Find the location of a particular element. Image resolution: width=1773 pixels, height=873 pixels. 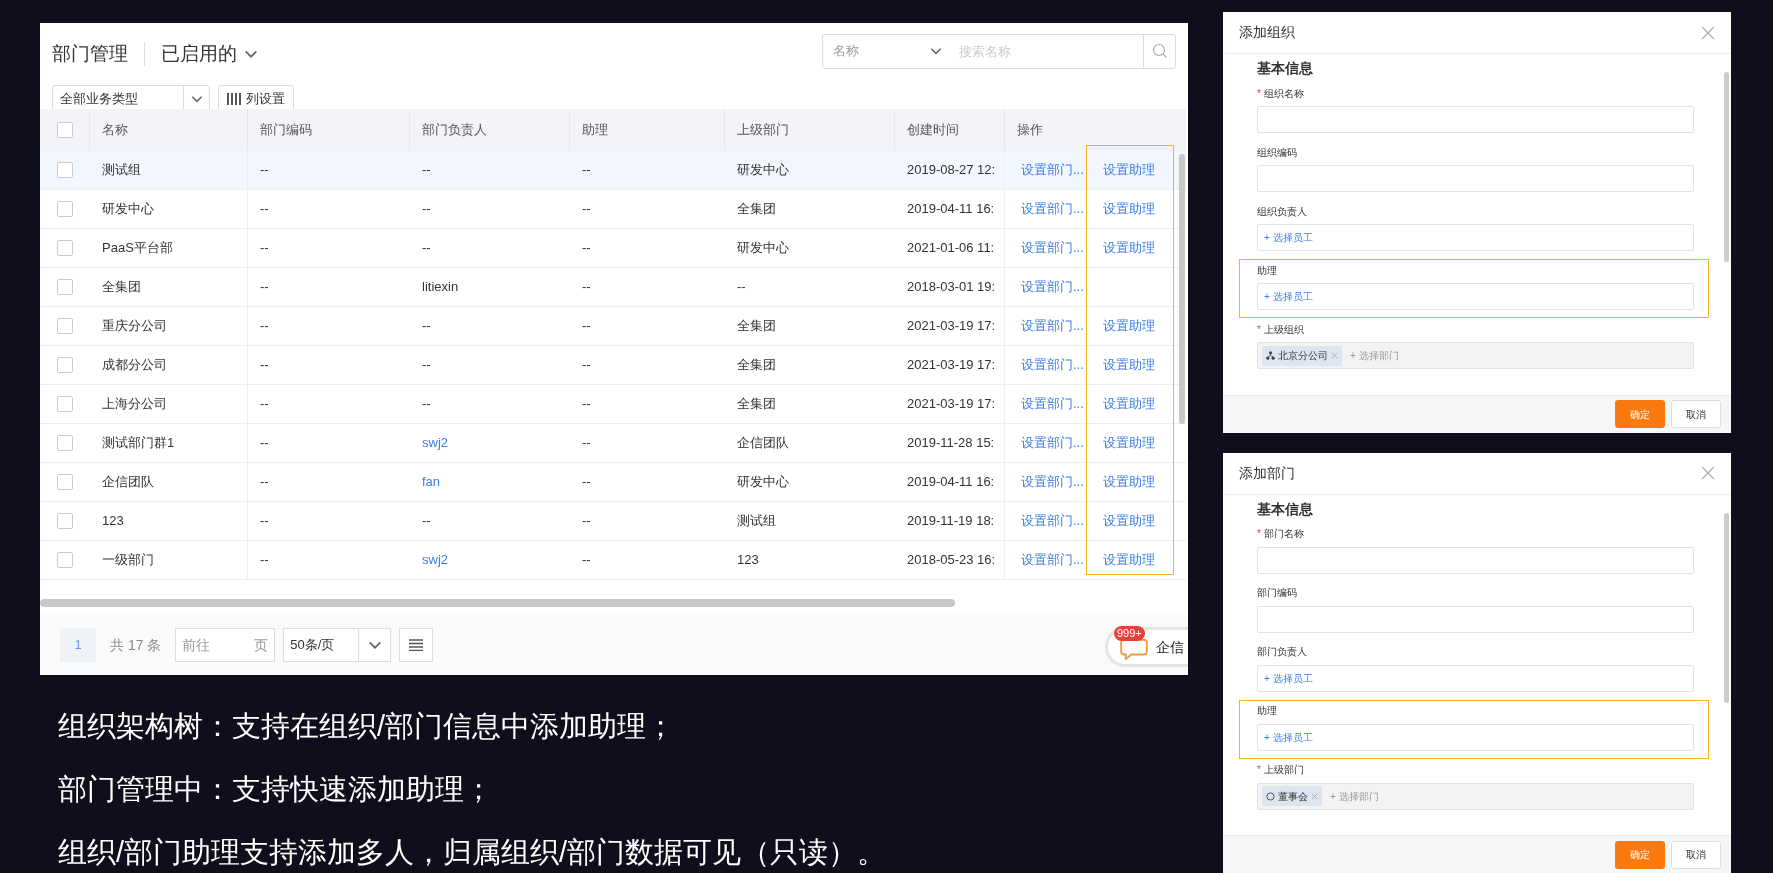

page-jump-field: 前往 页 is located at coordinates (225, 645).